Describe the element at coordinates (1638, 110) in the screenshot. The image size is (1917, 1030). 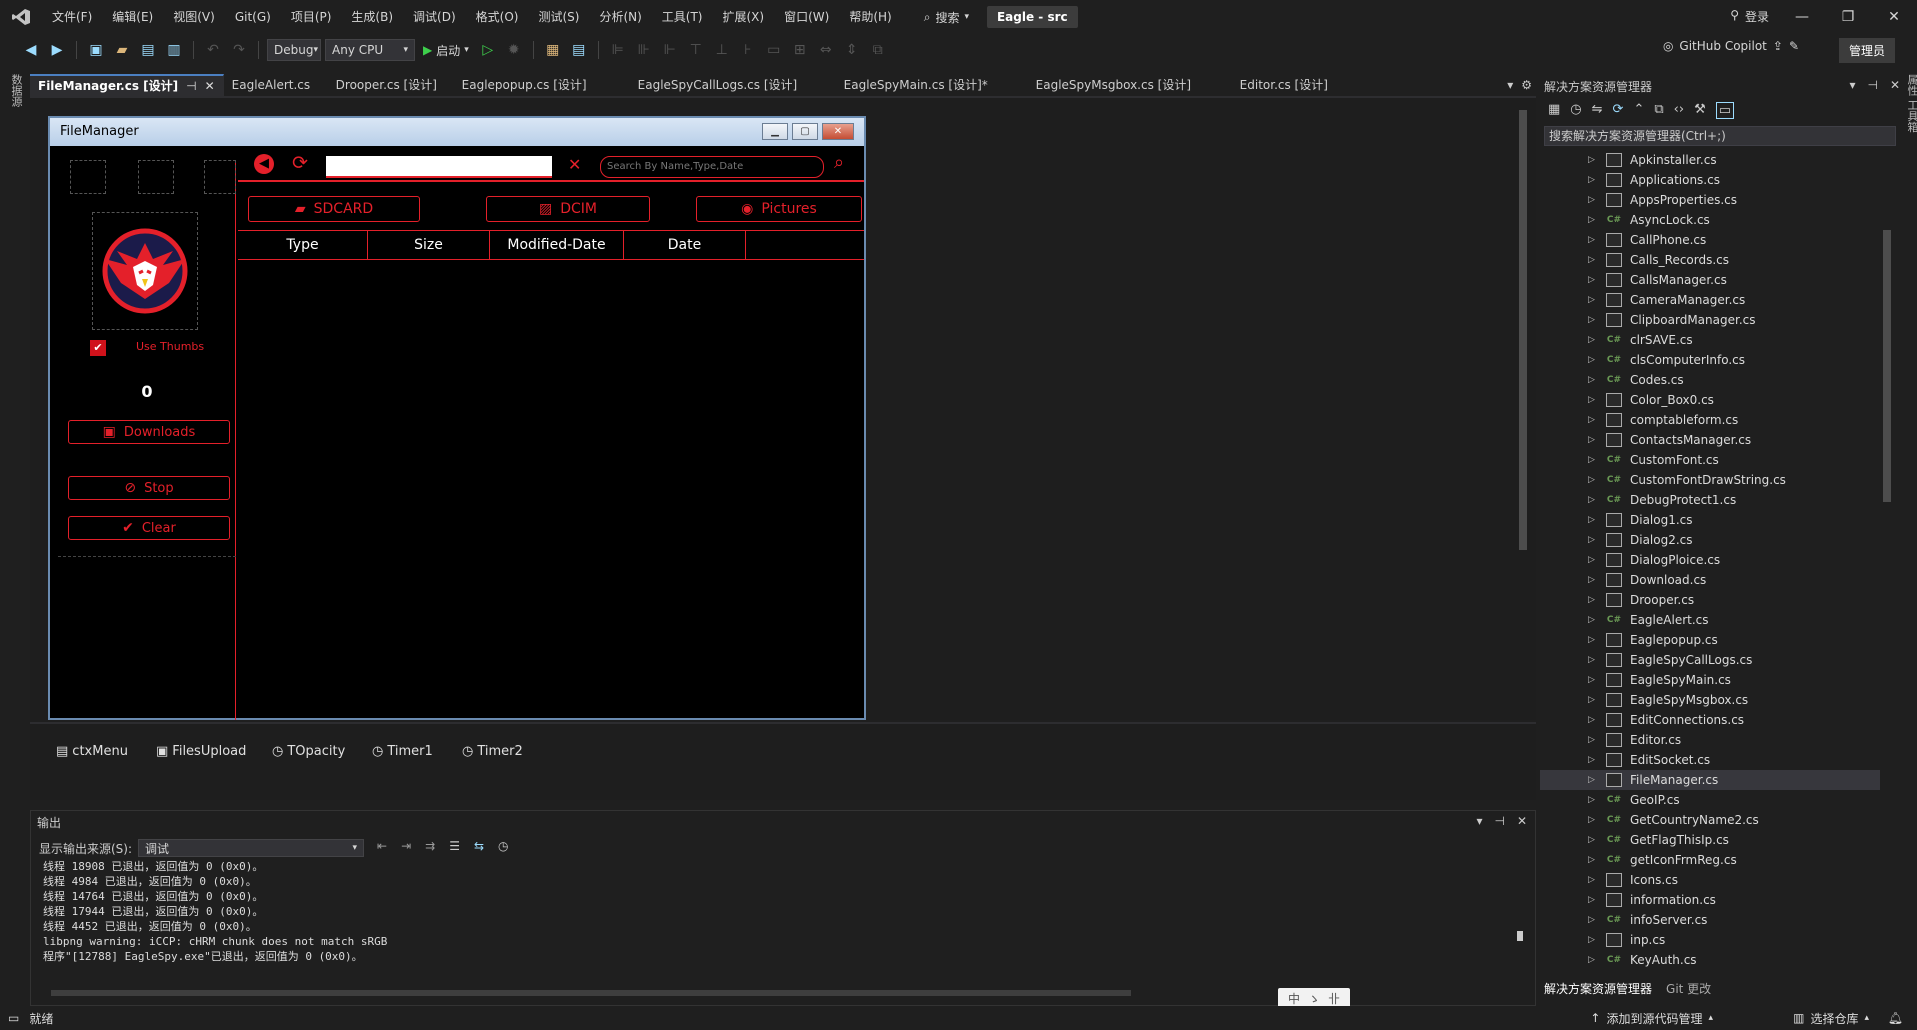
I see `collapse-all-icon: ⌃` at that location.